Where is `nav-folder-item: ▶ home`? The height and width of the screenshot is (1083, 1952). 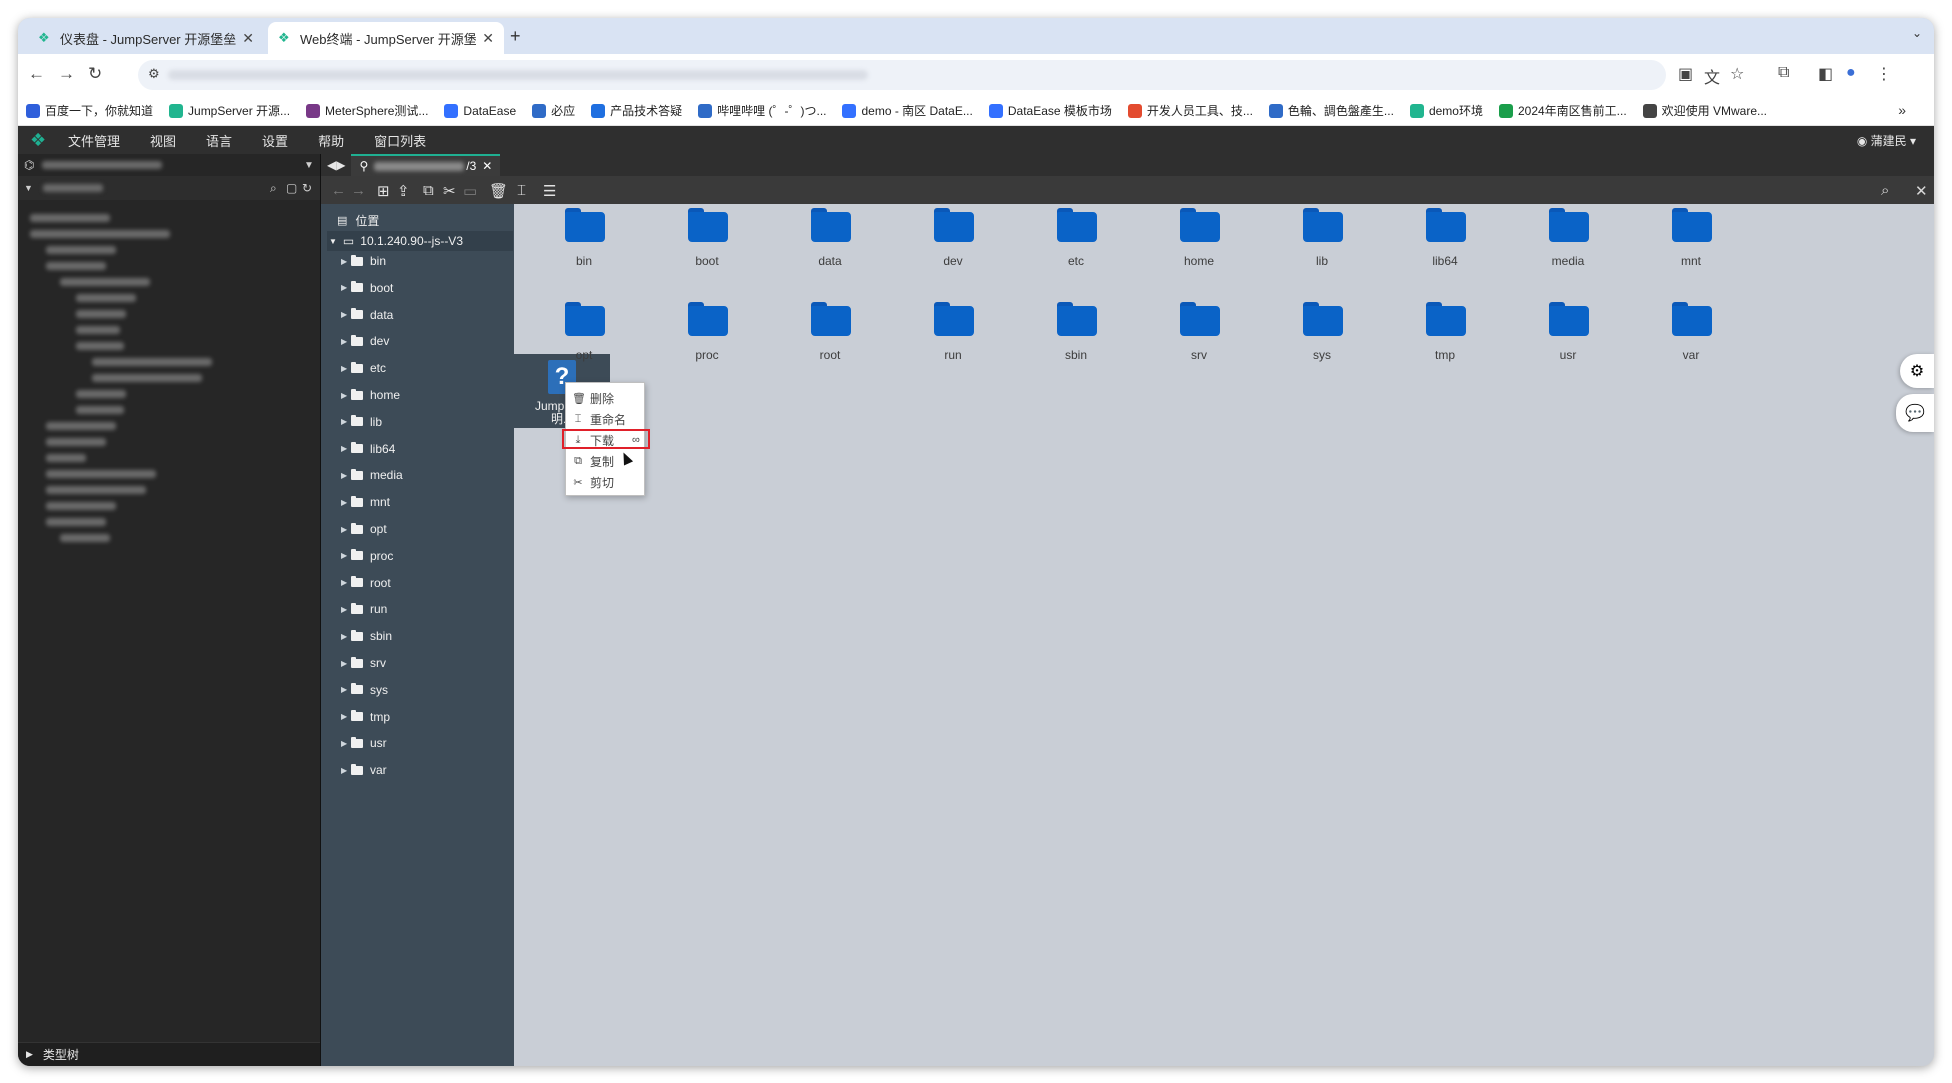 nav-folder-item: ▶ home is located at coordinates (370, 395).